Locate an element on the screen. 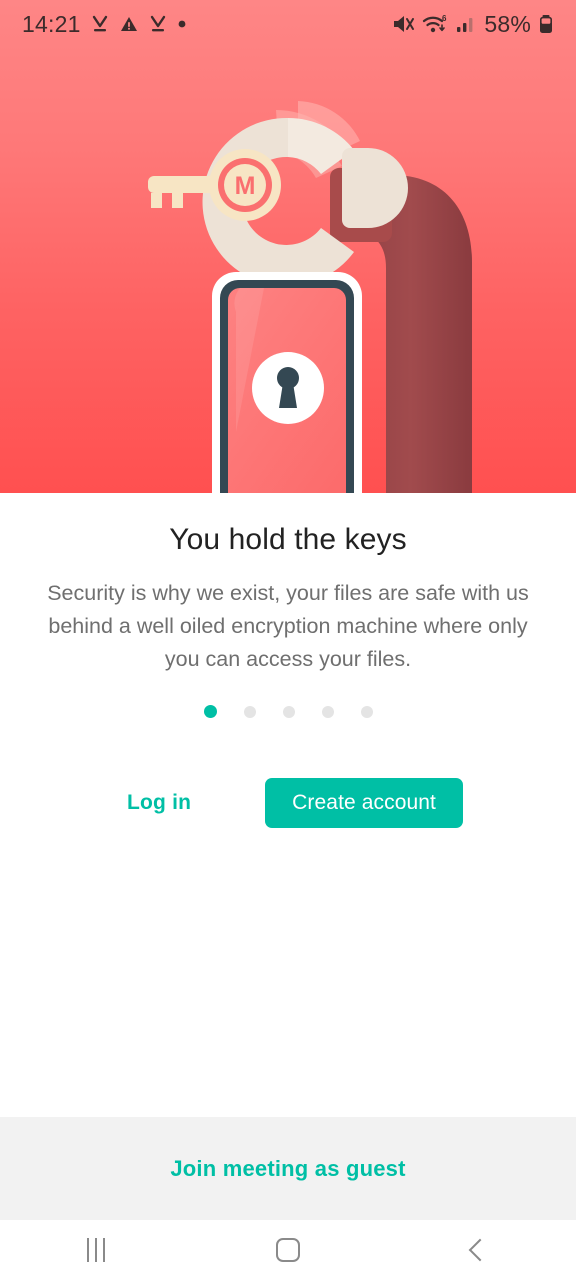 The height and width of the screenshot is (1280, 576). svg-text: 6 is located at coordinates (444, 18).